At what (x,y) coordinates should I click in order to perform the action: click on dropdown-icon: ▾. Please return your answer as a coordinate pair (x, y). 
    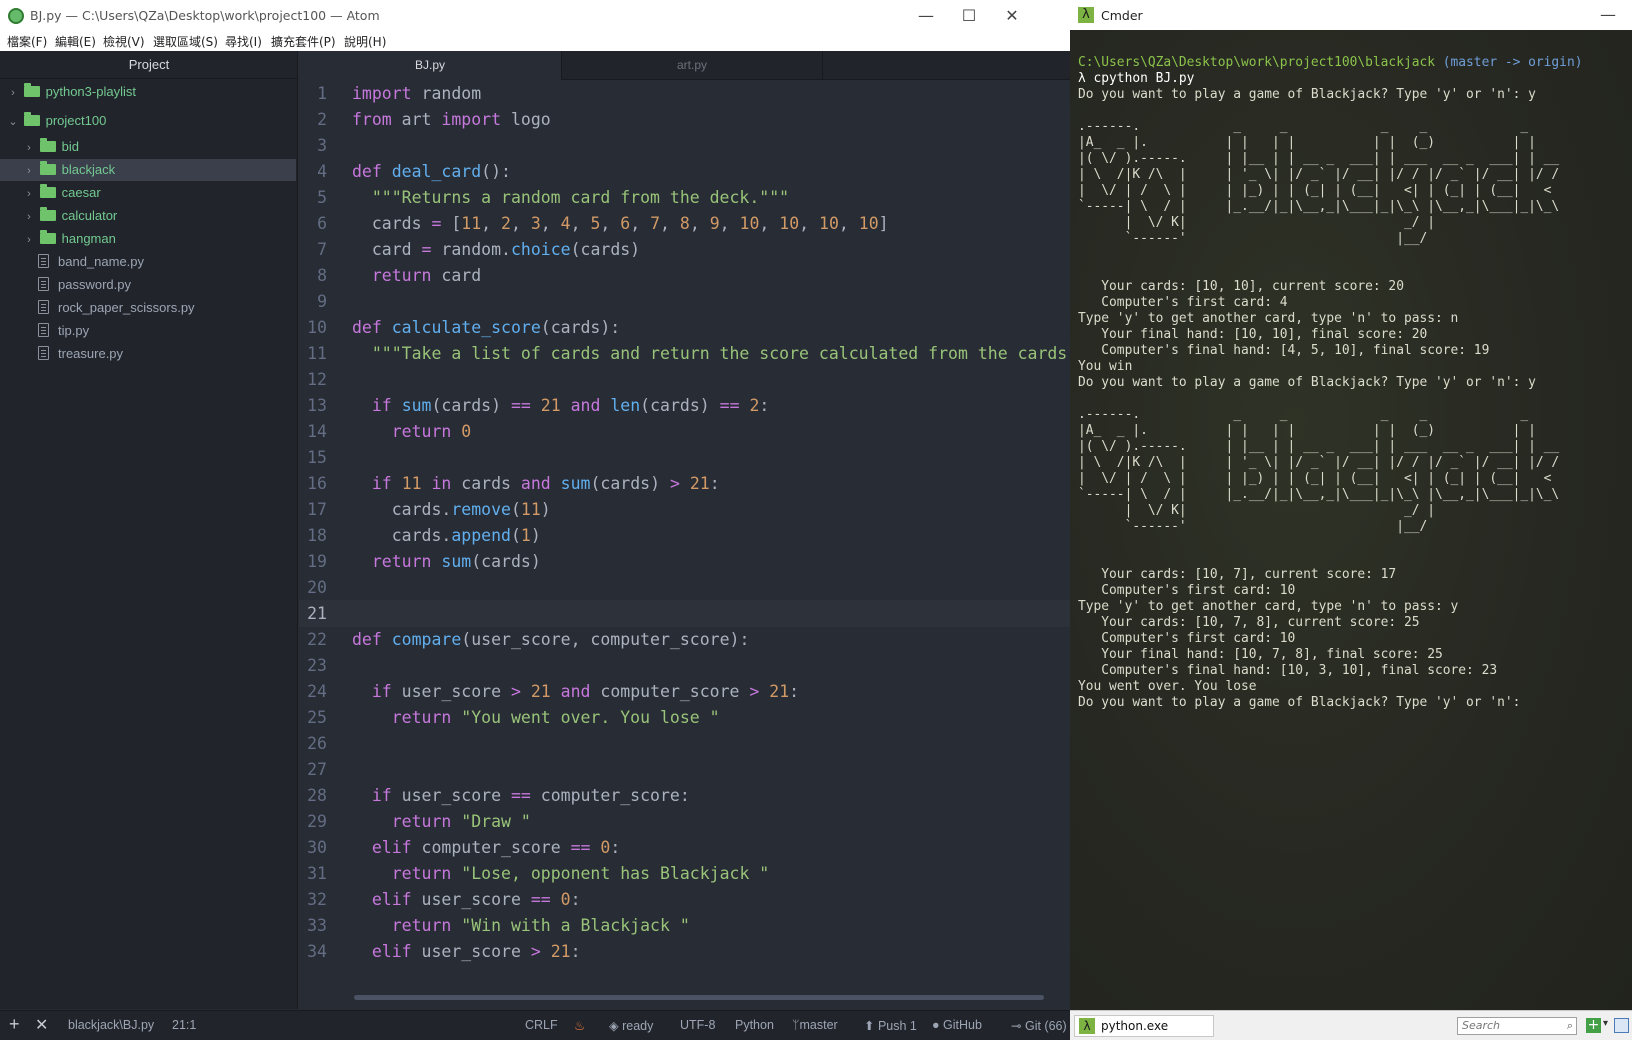
    Looking at the image, I should click on (1605, 1023).